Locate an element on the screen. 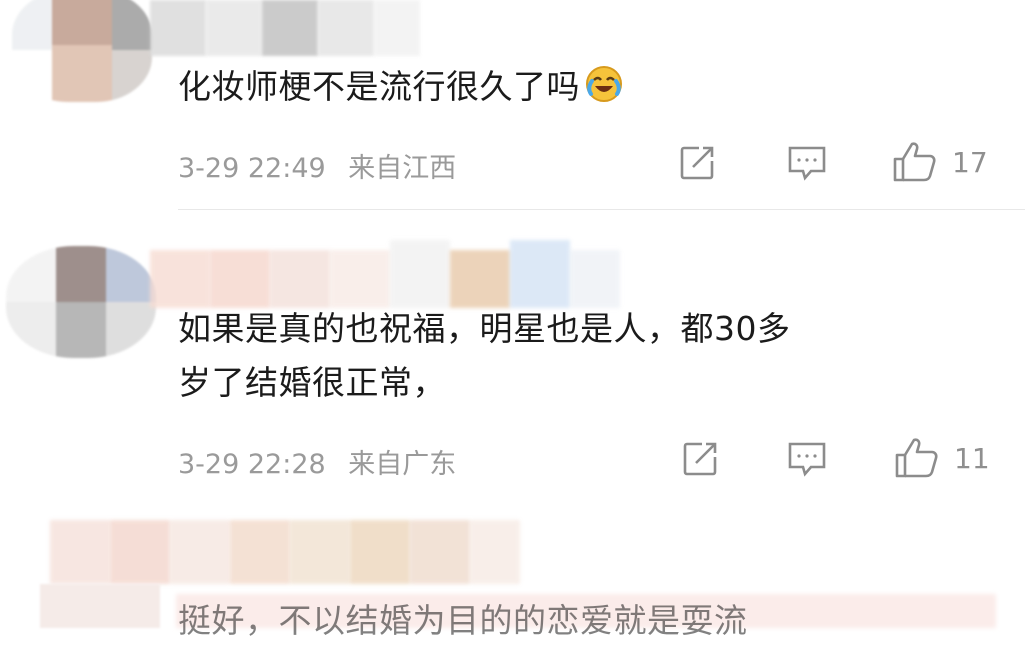 Image resolution: width=1025 pixels, height=648 pixels. comment-text: 如果是真的也祝福，明星也是人，都30多 岁了结婚很正常， is located at coordinates (484, 356).